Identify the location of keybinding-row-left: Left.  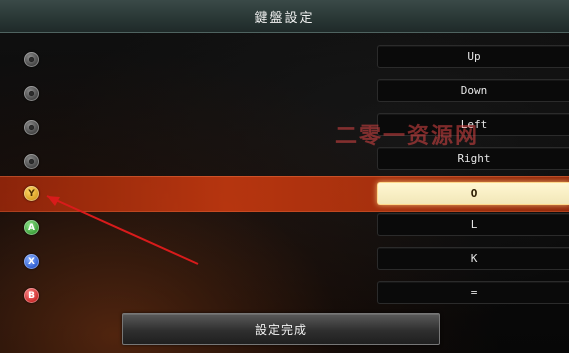
(284, 127).